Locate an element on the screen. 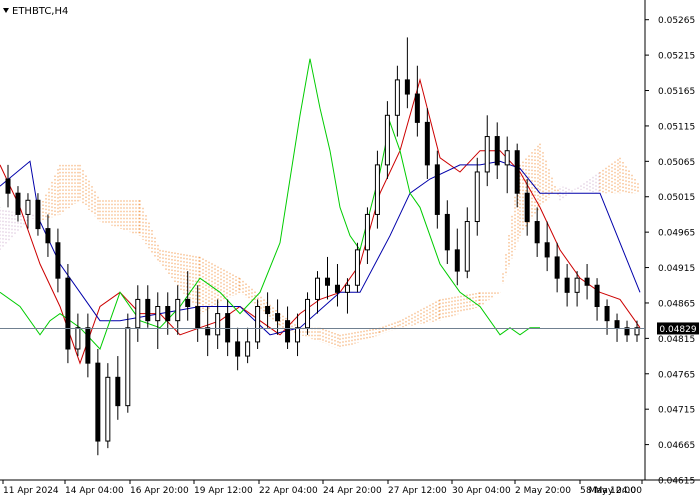 This screenshot has width=700, height=500. y-tick-label: 0.05115 is located at coordinates (676, 127).